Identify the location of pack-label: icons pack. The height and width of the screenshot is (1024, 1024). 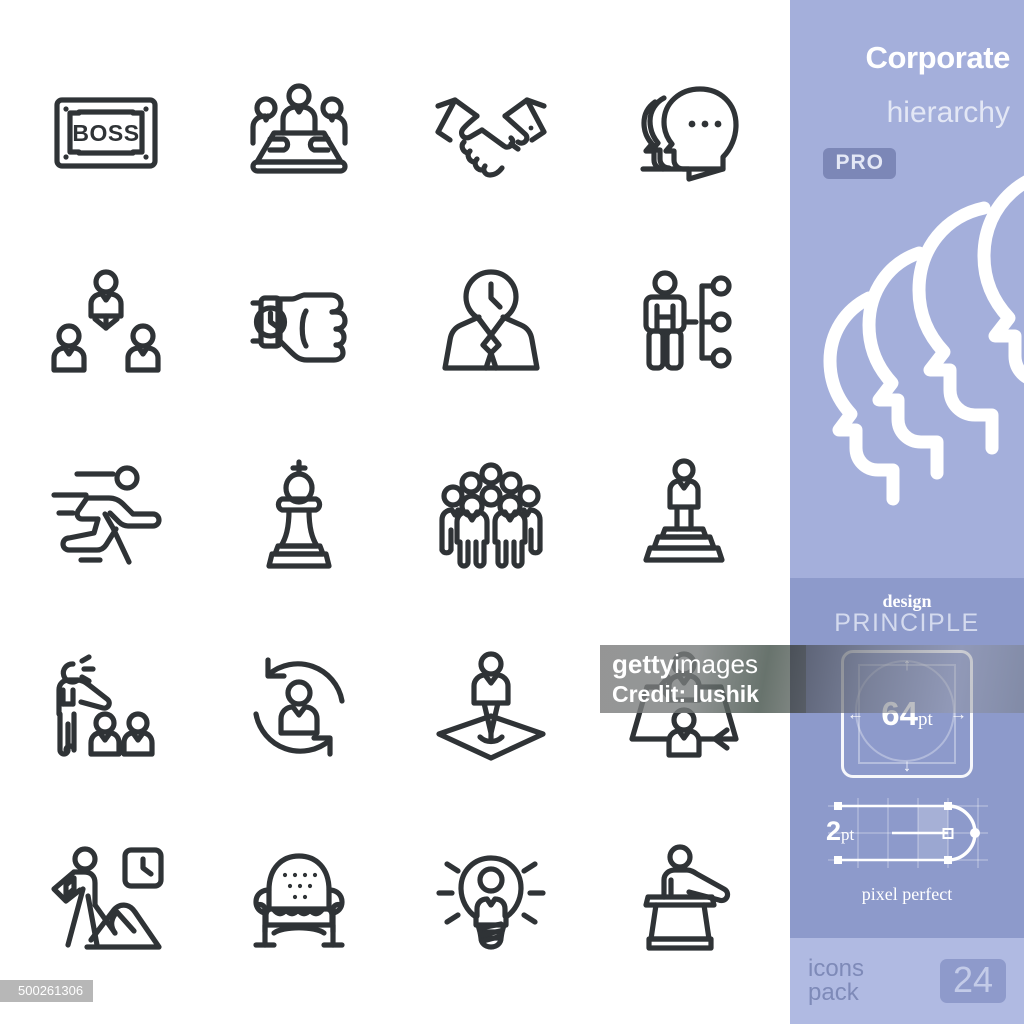
(836, 981).